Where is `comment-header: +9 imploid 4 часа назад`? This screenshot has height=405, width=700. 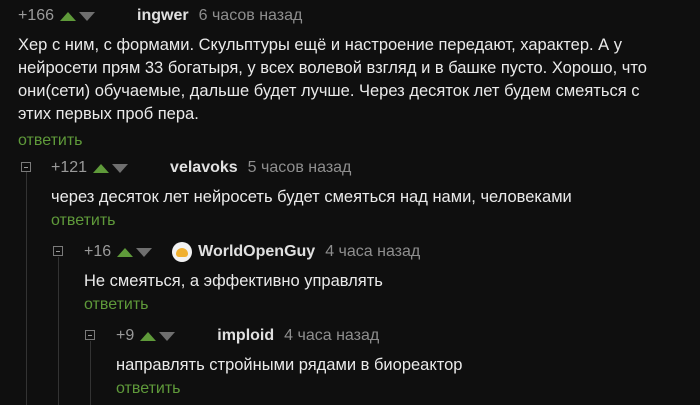
comment-header: +9 imploid 4 часа назад is located at coordinates (401, 336).